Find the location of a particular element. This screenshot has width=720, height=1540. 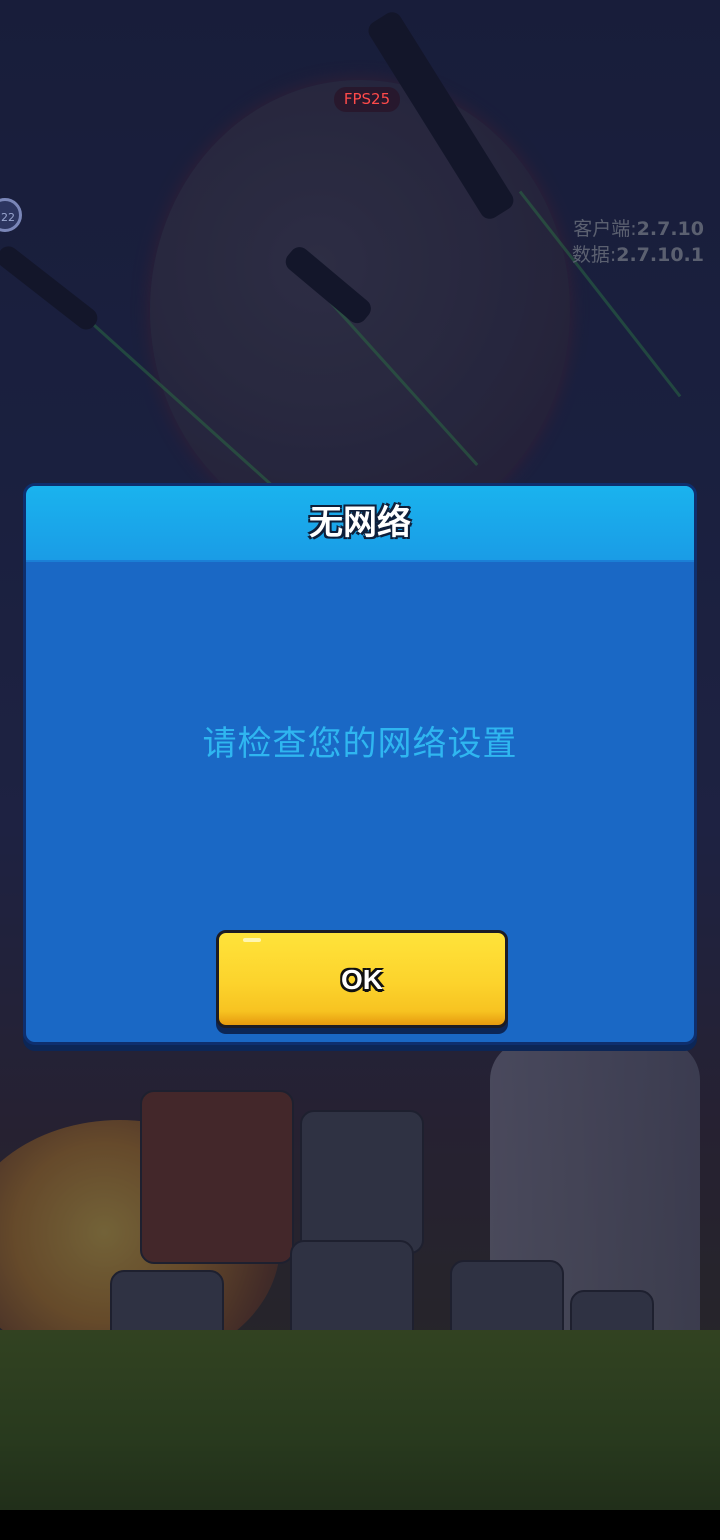

client-version-label: 客户端: is located at coordinates (605, 229).